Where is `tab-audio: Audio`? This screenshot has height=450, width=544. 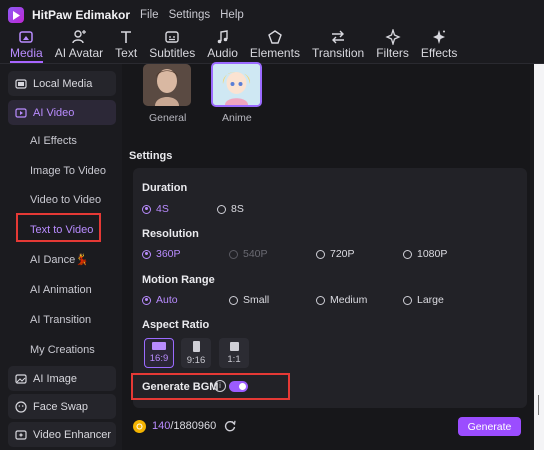
tab-audio: Audio is located at coordinates (222, 46).